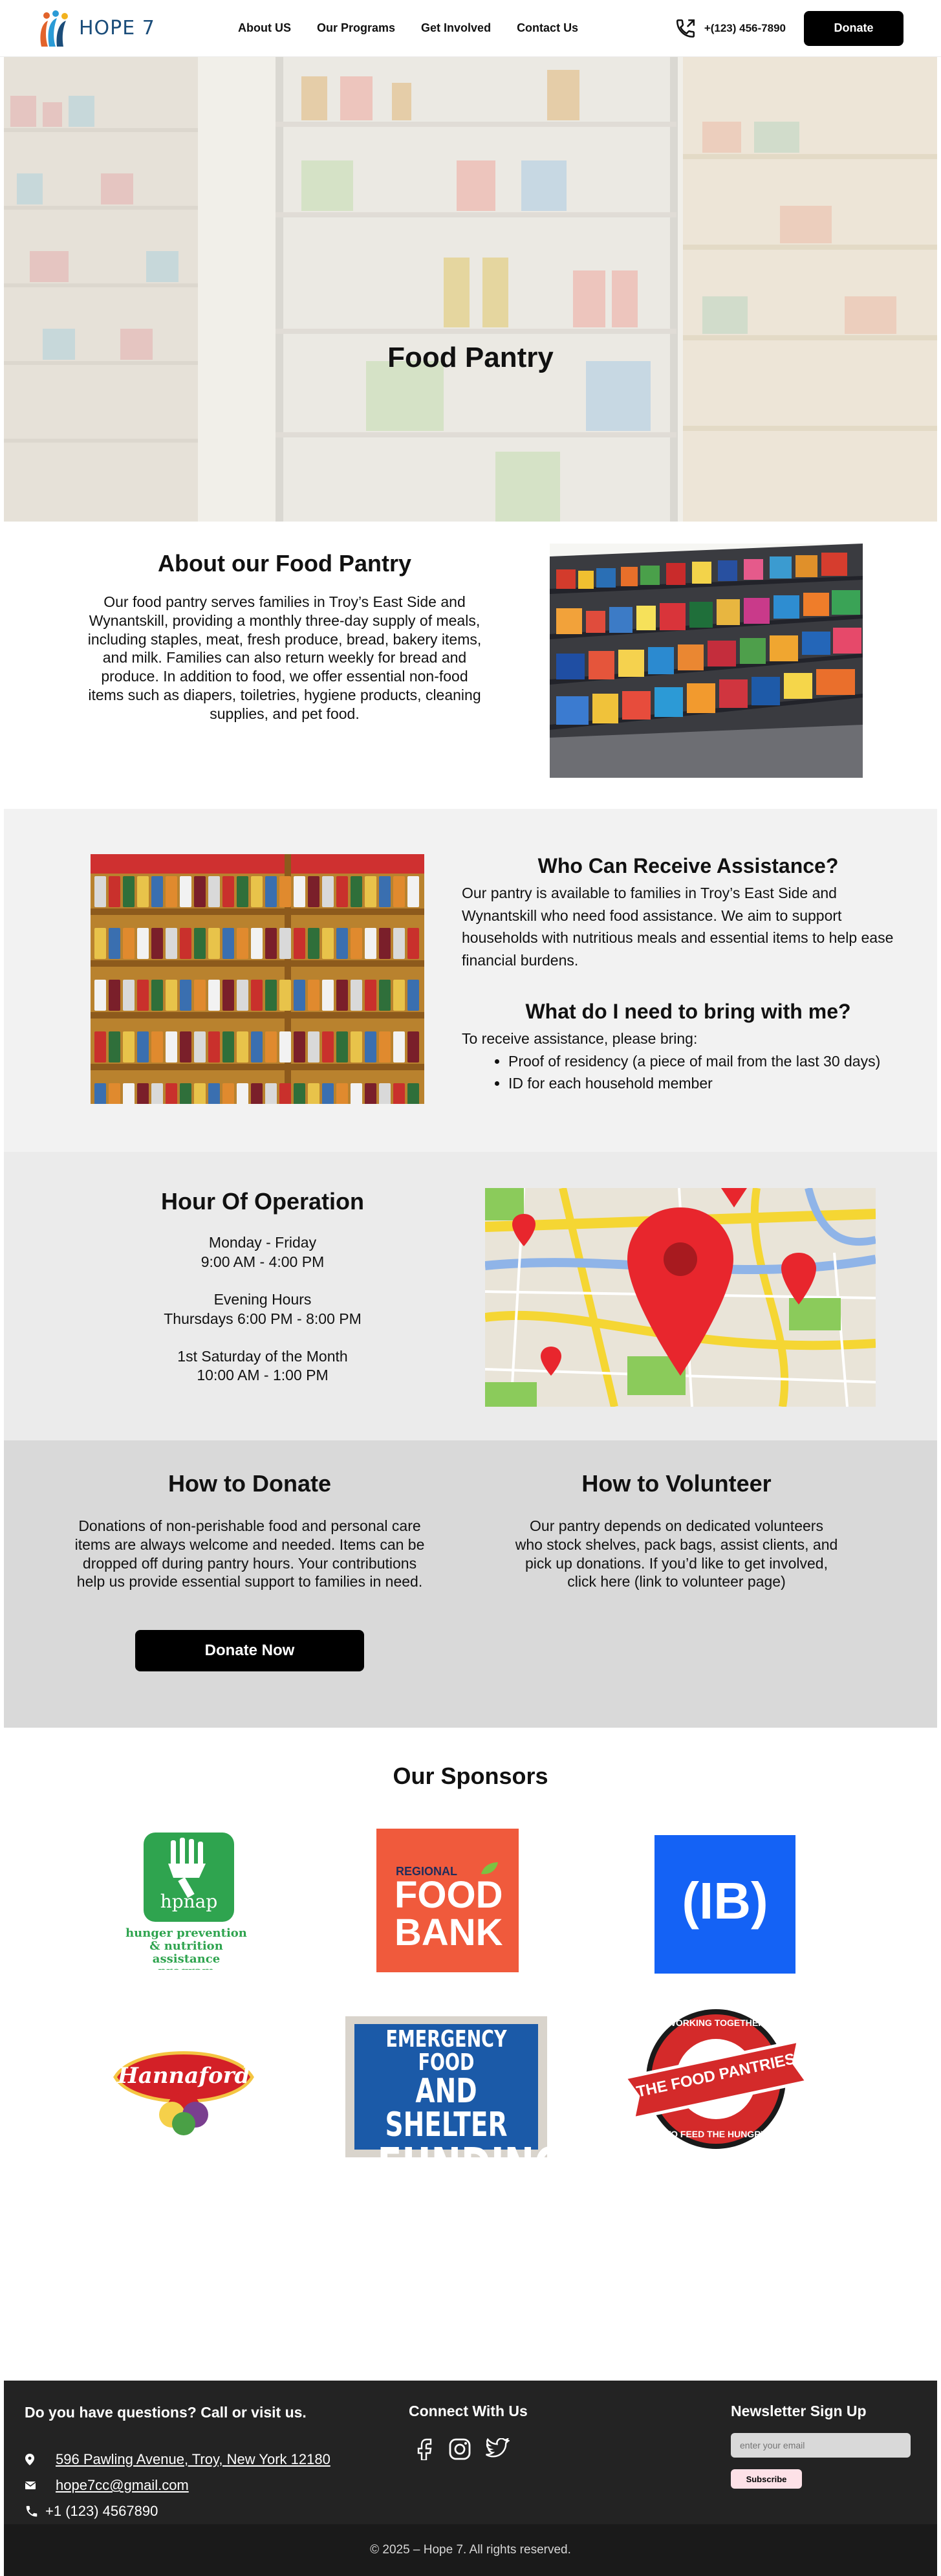  I want to click on evening-time: Thursdays 6:00 PM - 8:00 PM, so click(263, 1319).